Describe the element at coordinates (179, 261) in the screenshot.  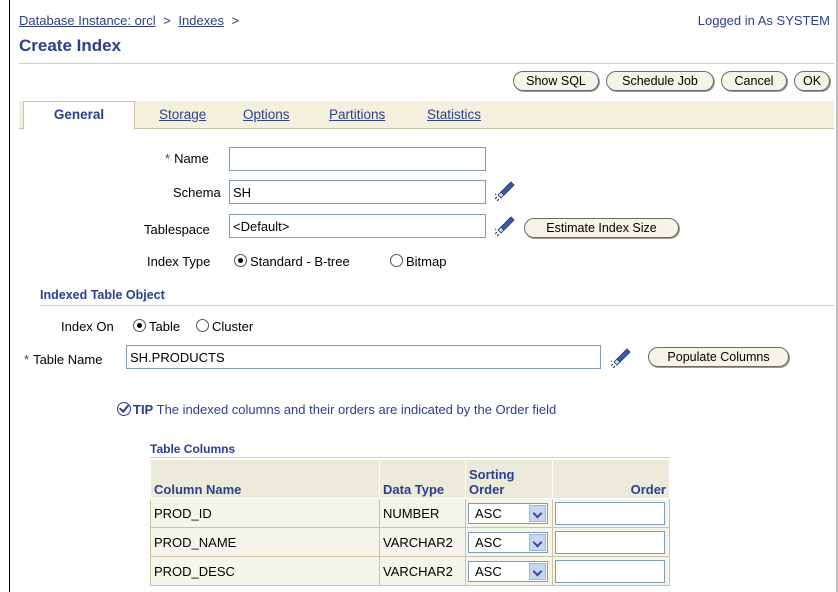
I see `index-type-label: Index Type` at that location.